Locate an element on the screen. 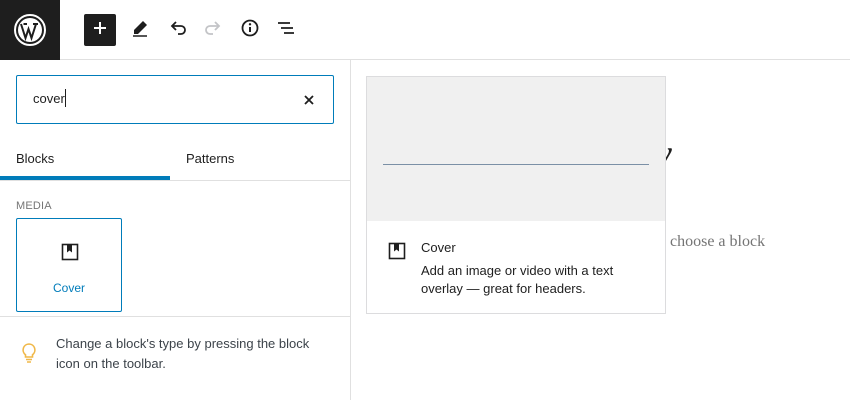 This screenshot has width=850, height=400. lightbulb-icon is located at coordinates (29, 353).